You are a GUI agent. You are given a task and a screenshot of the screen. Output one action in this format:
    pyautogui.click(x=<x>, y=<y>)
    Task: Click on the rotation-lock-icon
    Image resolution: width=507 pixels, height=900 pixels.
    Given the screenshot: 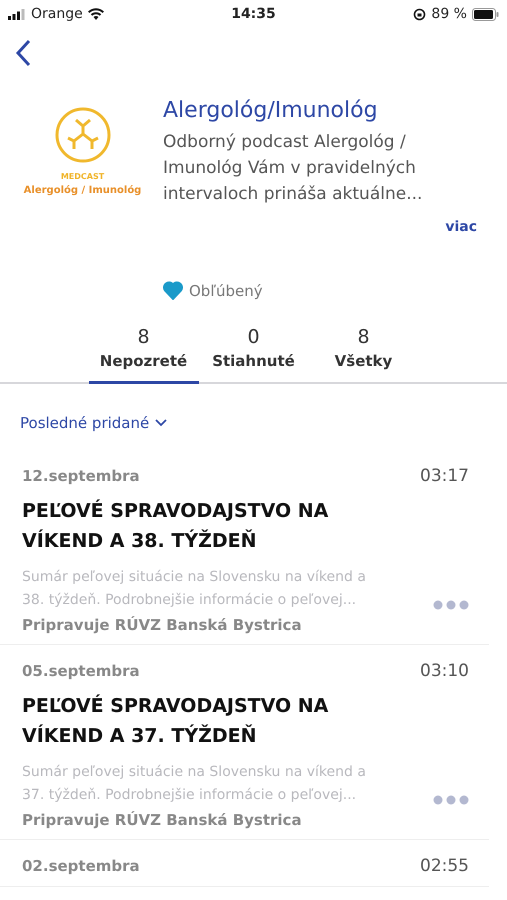 What is the action you would take?
    pyautogui.click(x=419, y=14)
    